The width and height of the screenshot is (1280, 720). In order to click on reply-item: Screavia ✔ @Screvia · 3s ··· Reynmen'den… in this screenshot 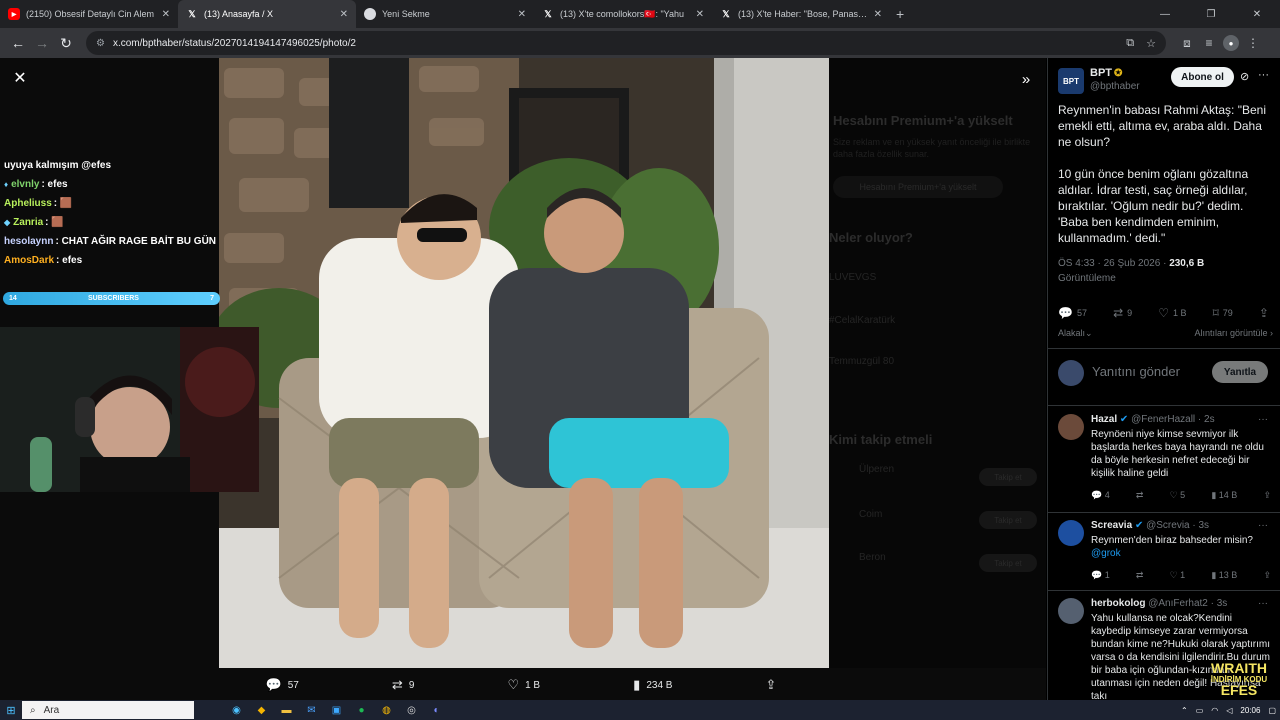, I will do `click(1165, 555)`.